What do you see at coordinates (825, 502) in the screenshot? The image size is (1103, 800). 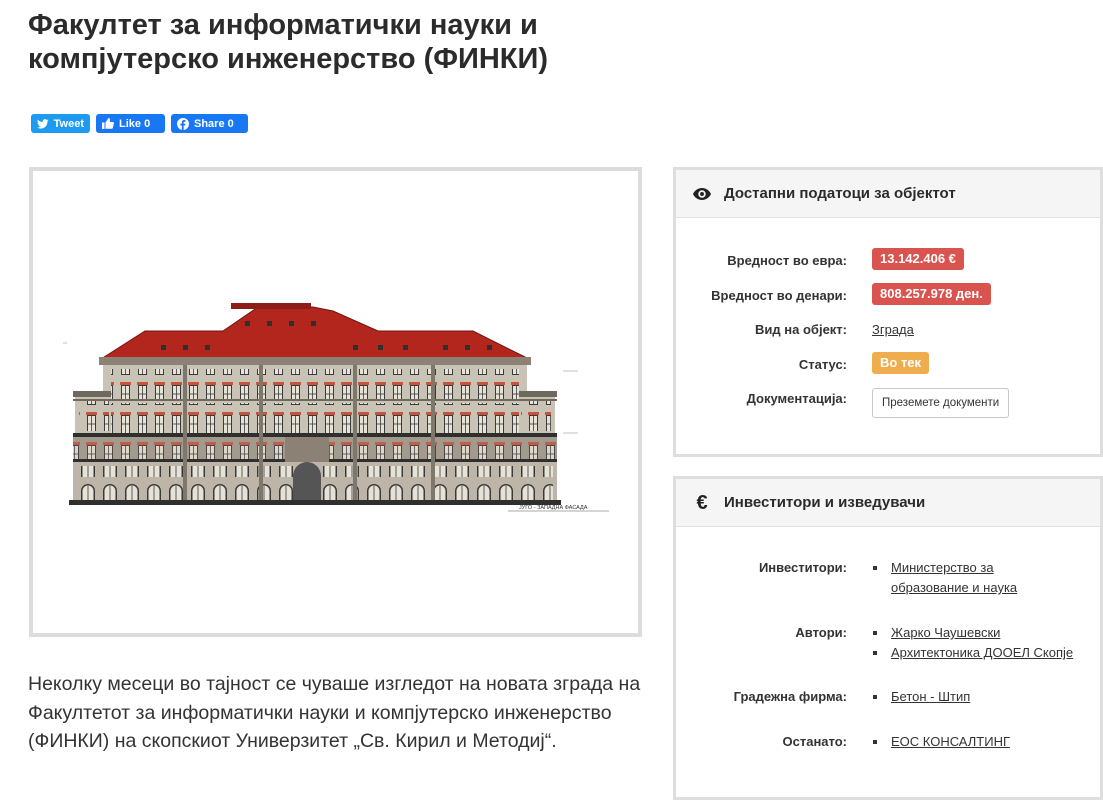 I see `investors-title: Инвеститори и изведувачи` at bounding box center [825, 502].